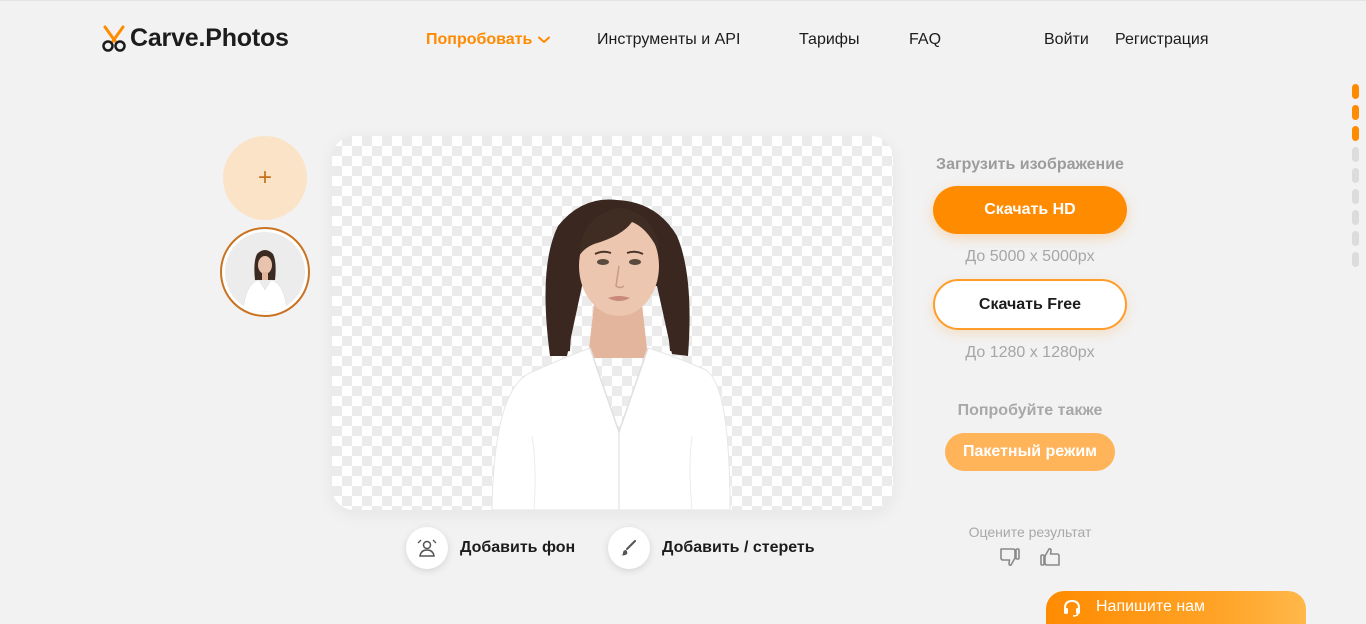 The height and width of the screenshot is (624, 1366). What do you see at coordinates (1072, 608) in the screenshot?
I see `headset-icon` at bounding box center [1072, 608].